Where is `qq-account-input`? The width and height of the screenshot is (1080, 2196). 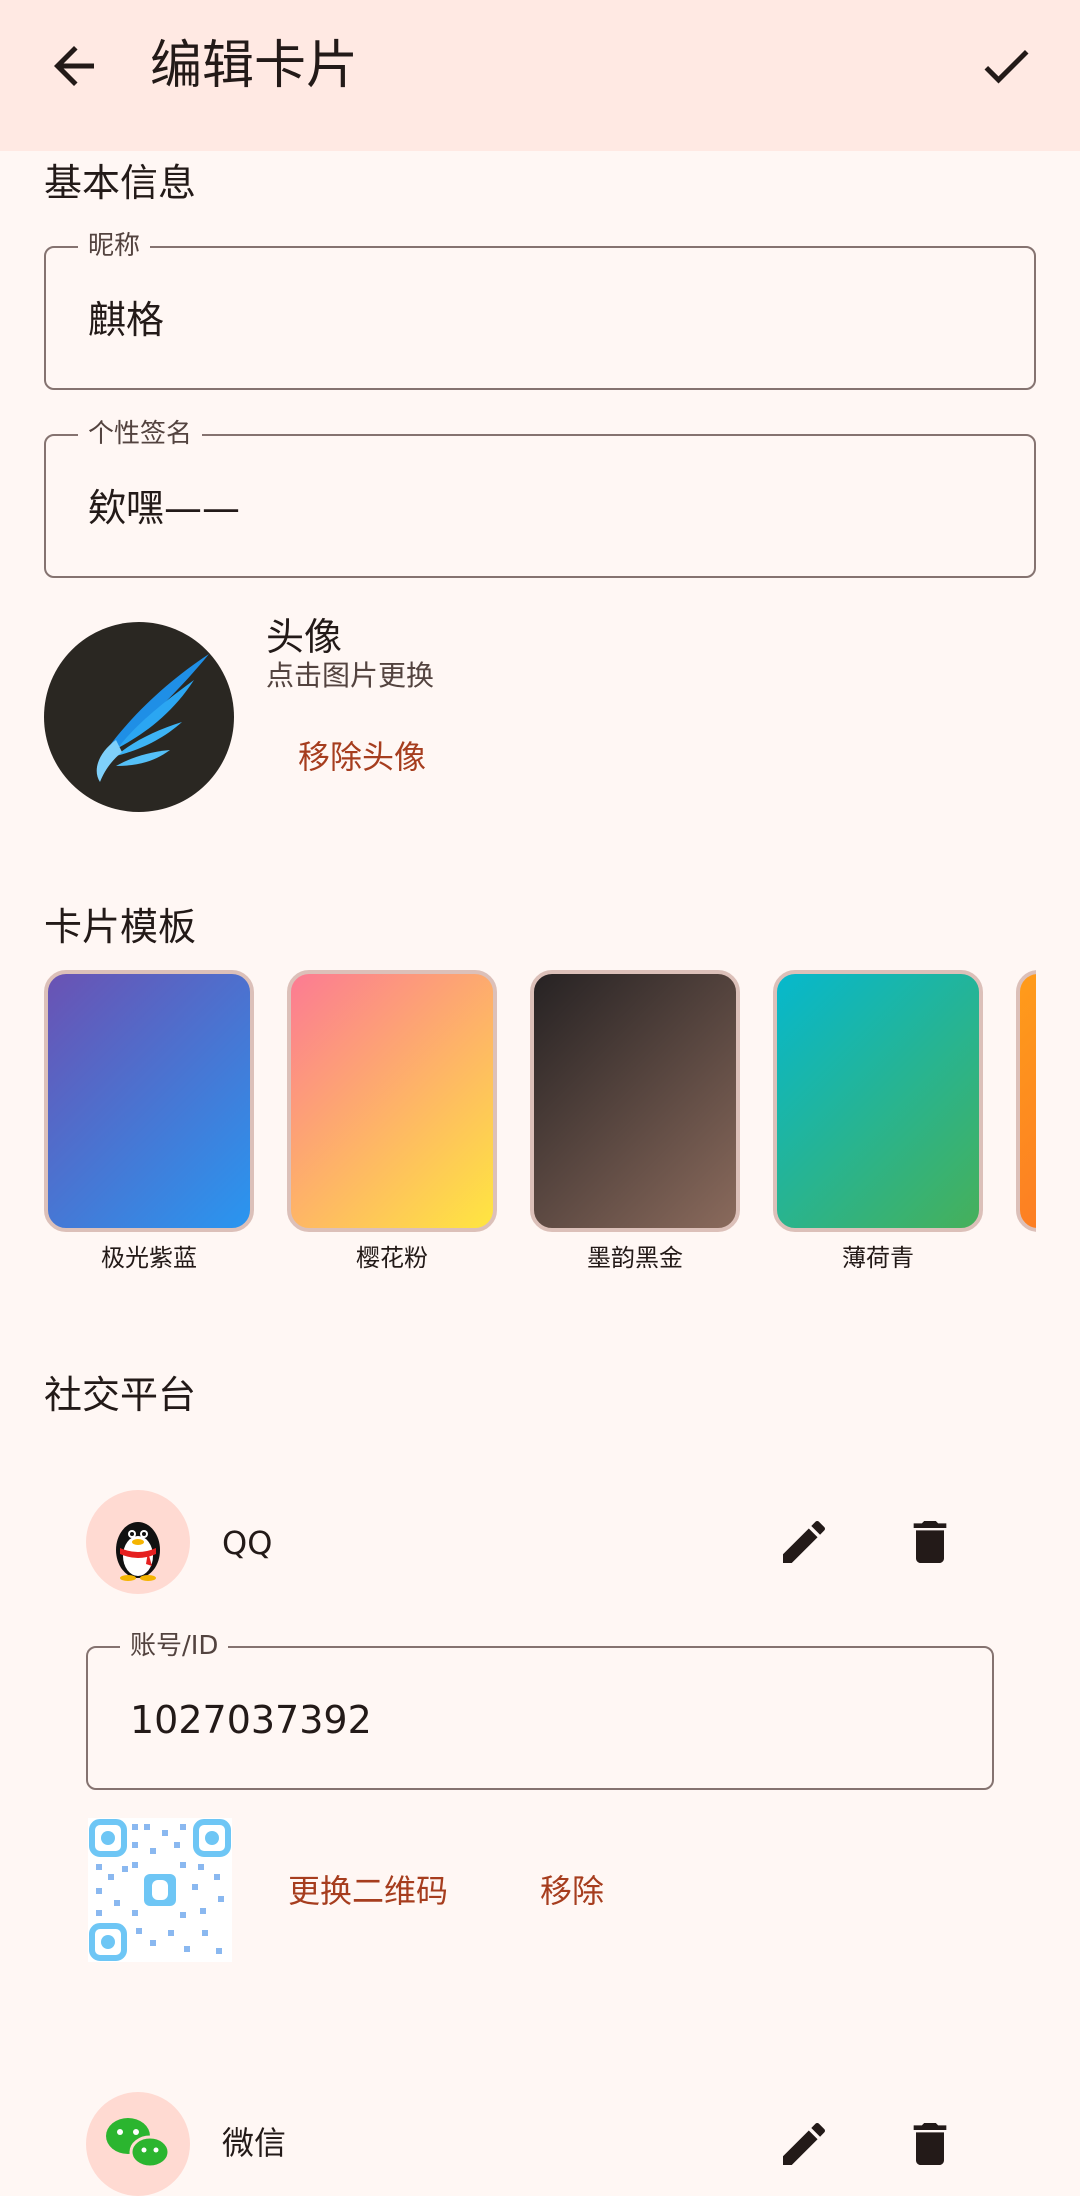
qq-account-input is located at coordinates (570, 1720).